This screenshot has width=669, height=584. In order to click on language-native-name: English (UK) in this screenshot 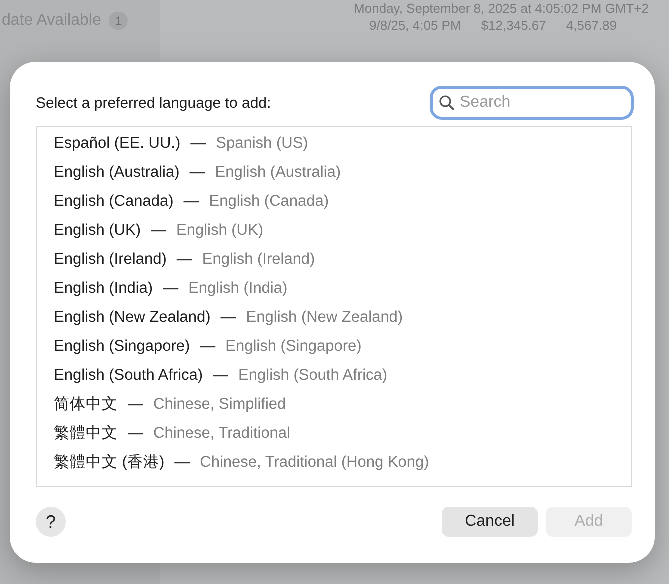, I will do `click(97, 231)`.